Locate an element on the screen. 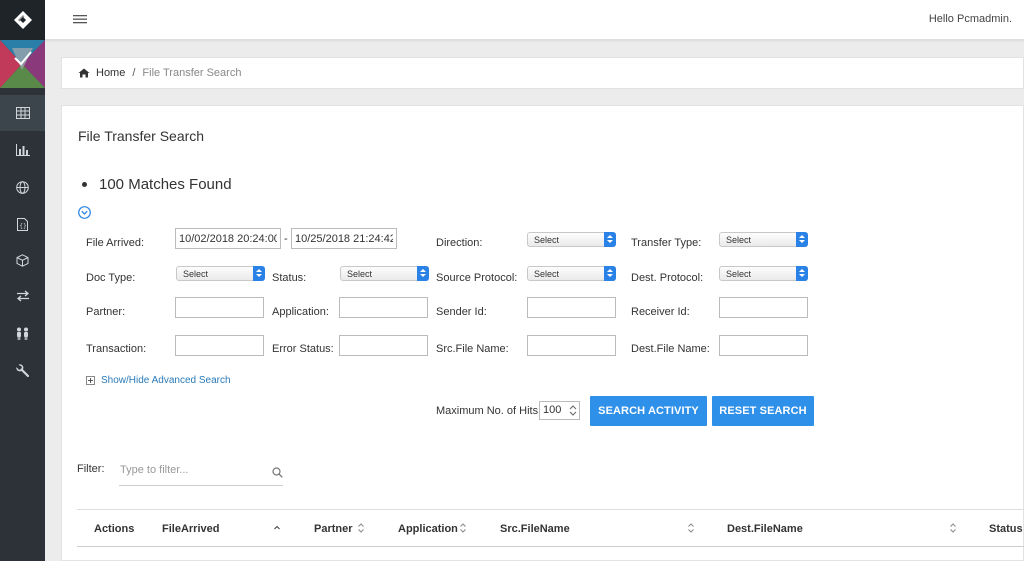  sender-id-label: Sender Id: is located at coordinates (461, 312).